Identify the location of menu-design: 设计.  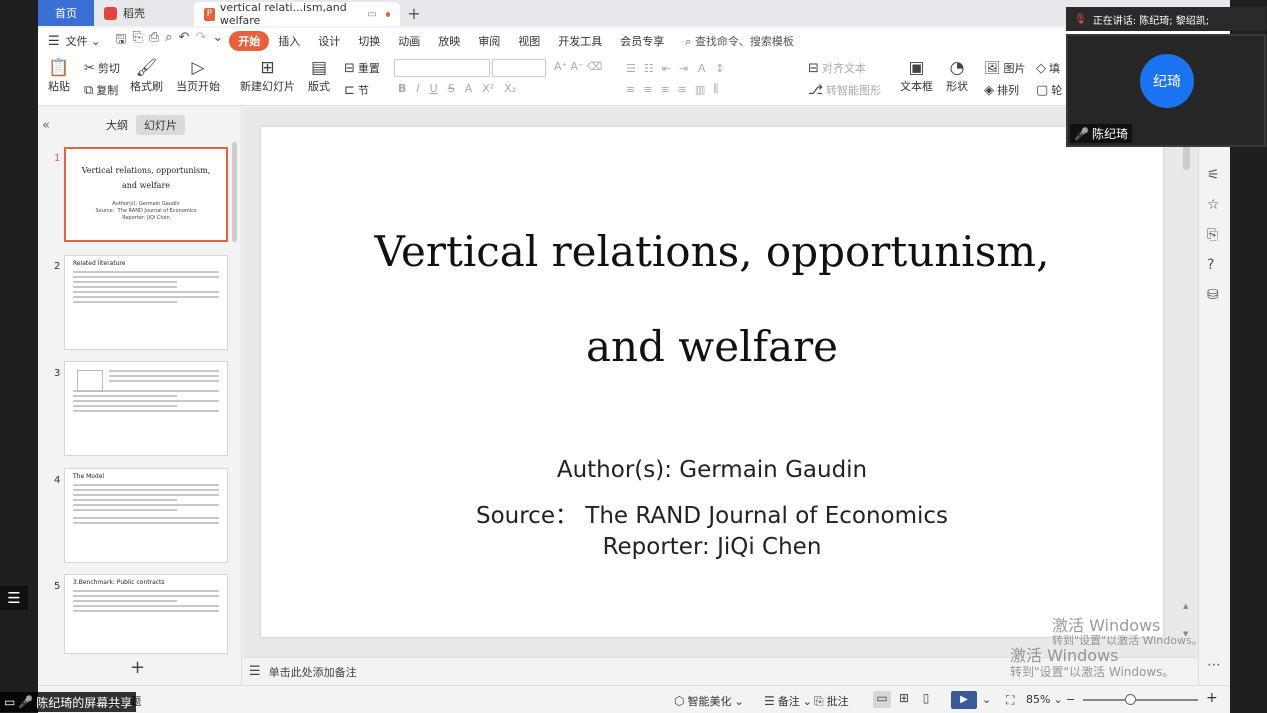
(329, 41).